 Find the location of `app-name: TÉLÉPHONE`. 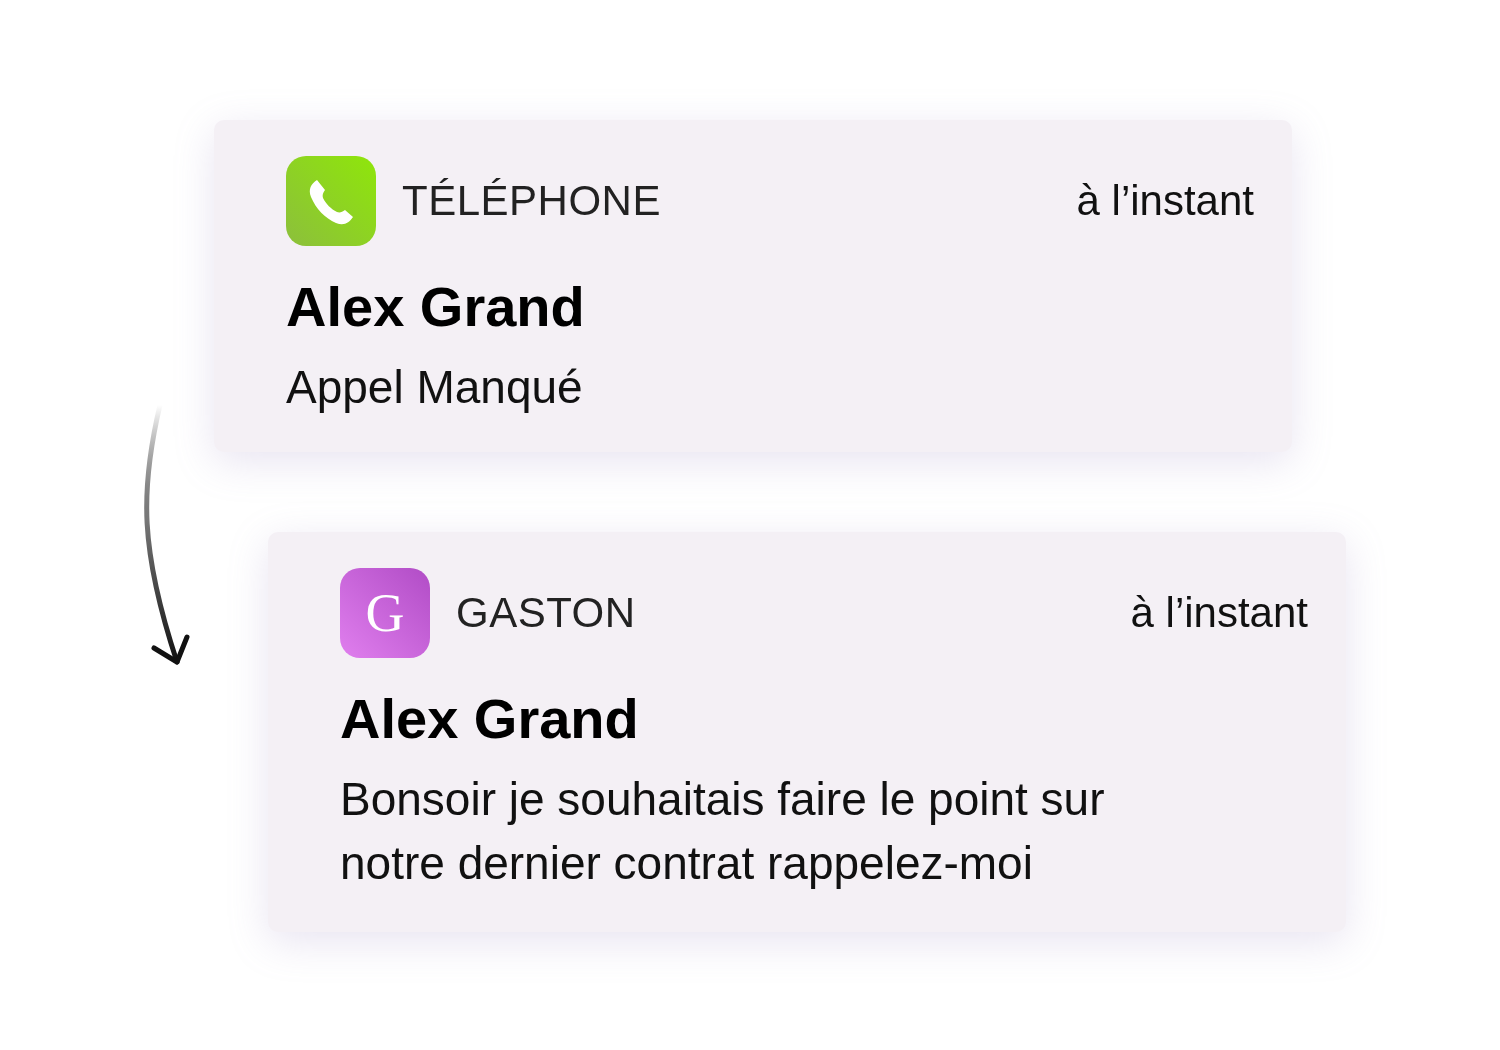

app-name: TÉLÉPHONE is located at coordinates (531, 201).